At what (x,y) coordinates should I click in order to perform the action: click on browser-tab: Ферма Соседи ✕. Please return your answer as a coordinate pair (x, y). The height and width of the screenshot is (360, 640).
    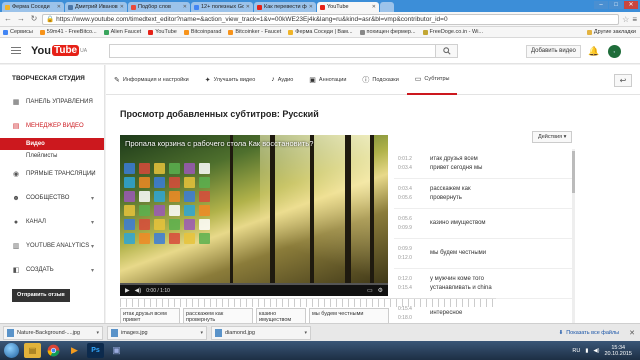
    Looking at the image, I should click on (33, 7).